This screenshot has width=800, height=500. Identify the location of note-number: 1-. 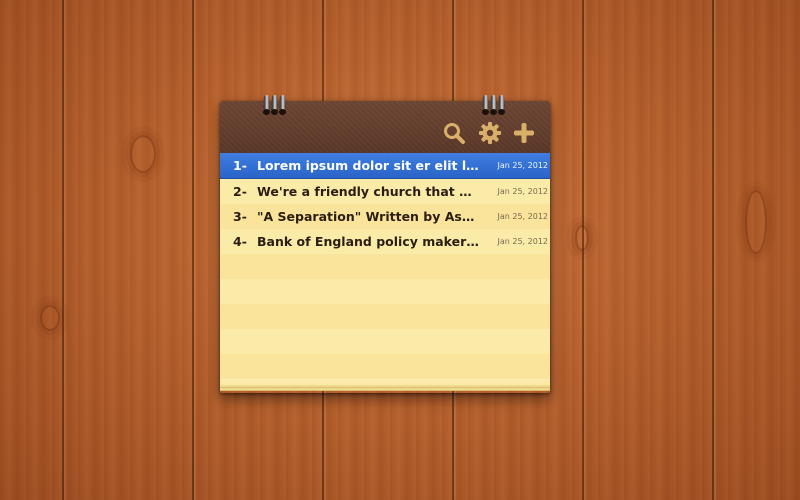
(240, 165).